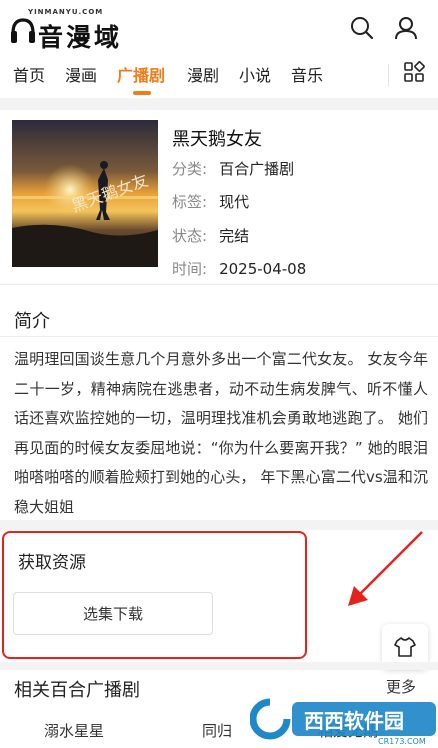  Describe the element at coordinates (81, 74) in the screenshot. I see `nav-item-comics: 漫画` at that location.